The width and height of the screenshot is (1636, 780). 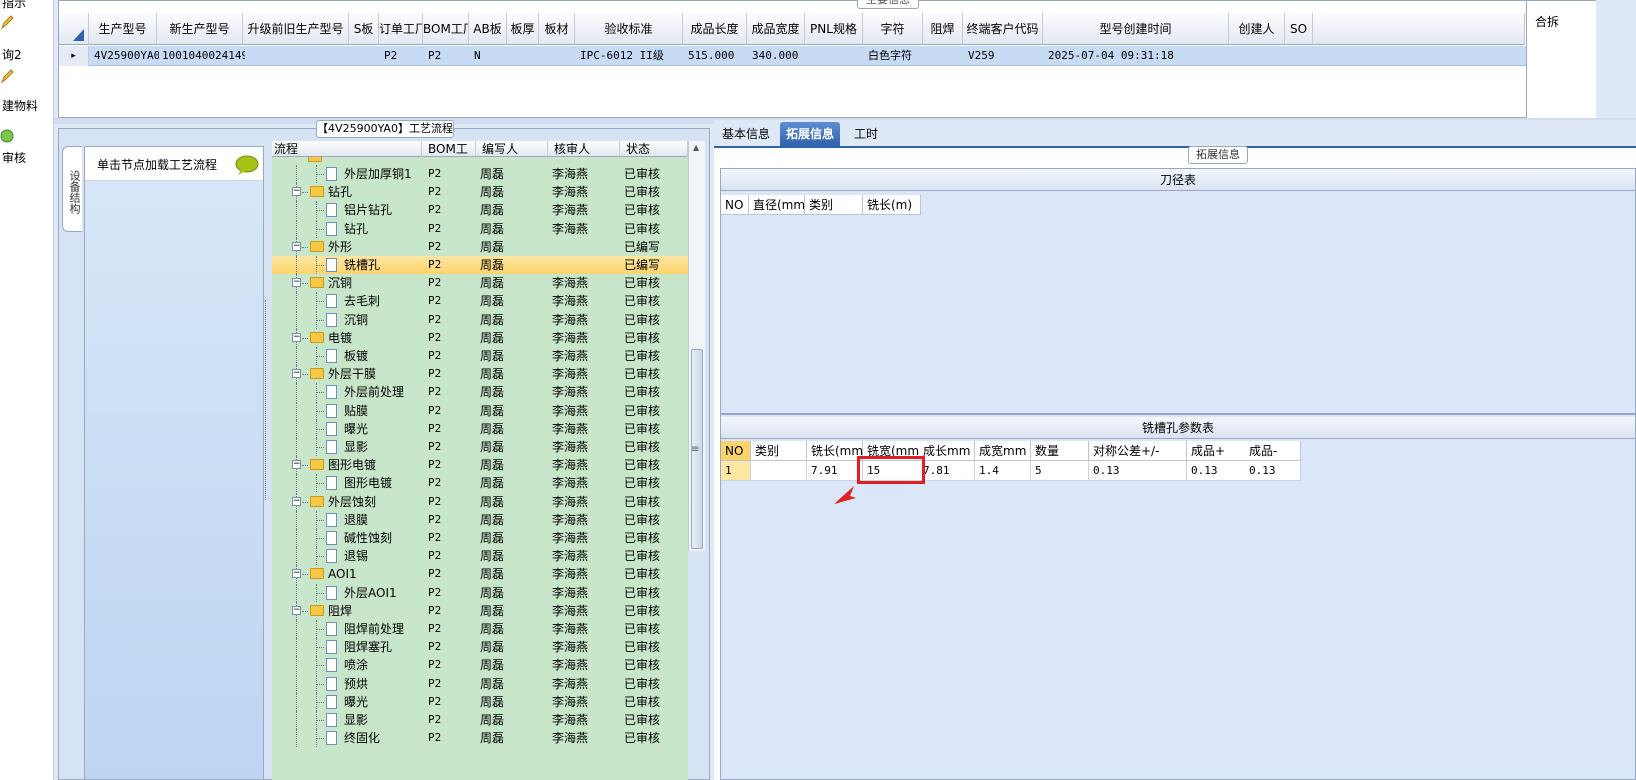 What do you see at coordinates (480, 228) in the screenshot?
I see `tree-row: 钻孔 P2 周磊 李海燕 已审核` at bounding box center [480, 228].